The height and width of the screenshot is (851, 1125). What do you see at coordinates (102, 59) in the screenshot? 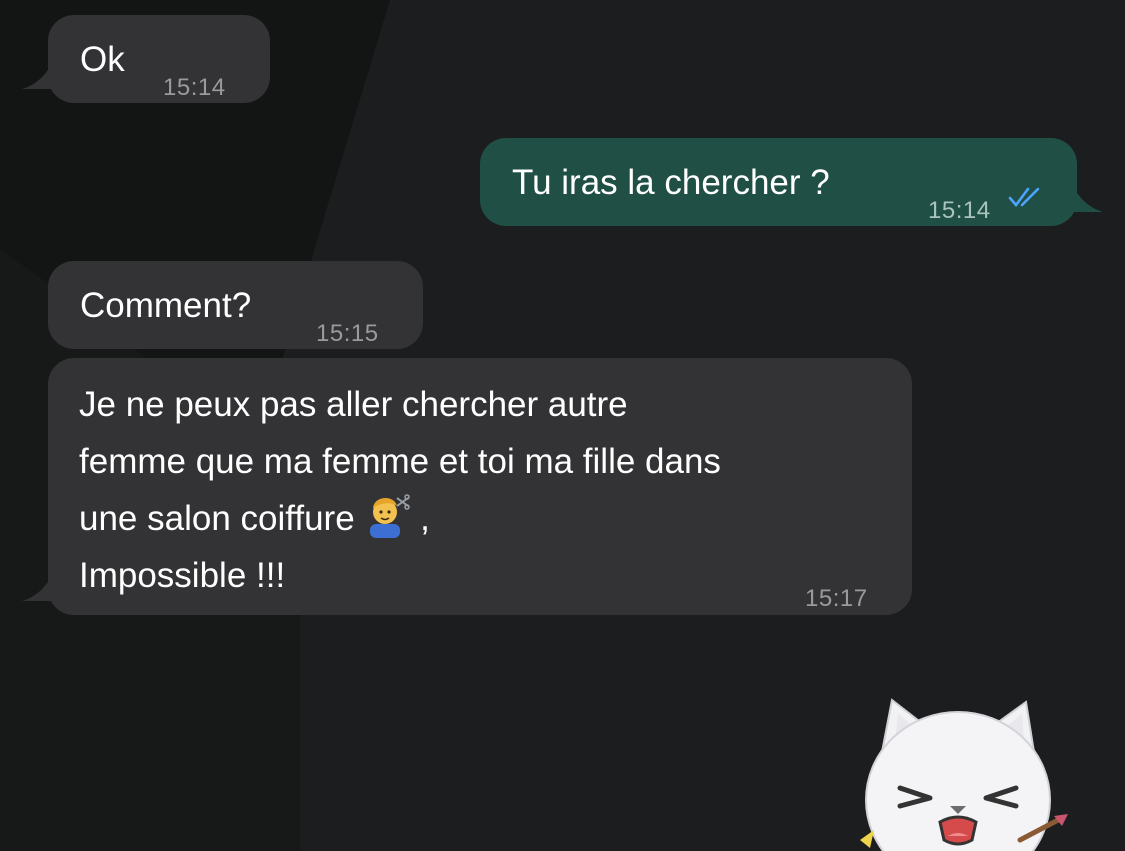
I see `message-text: Ok` at bounding box center [102, 59].